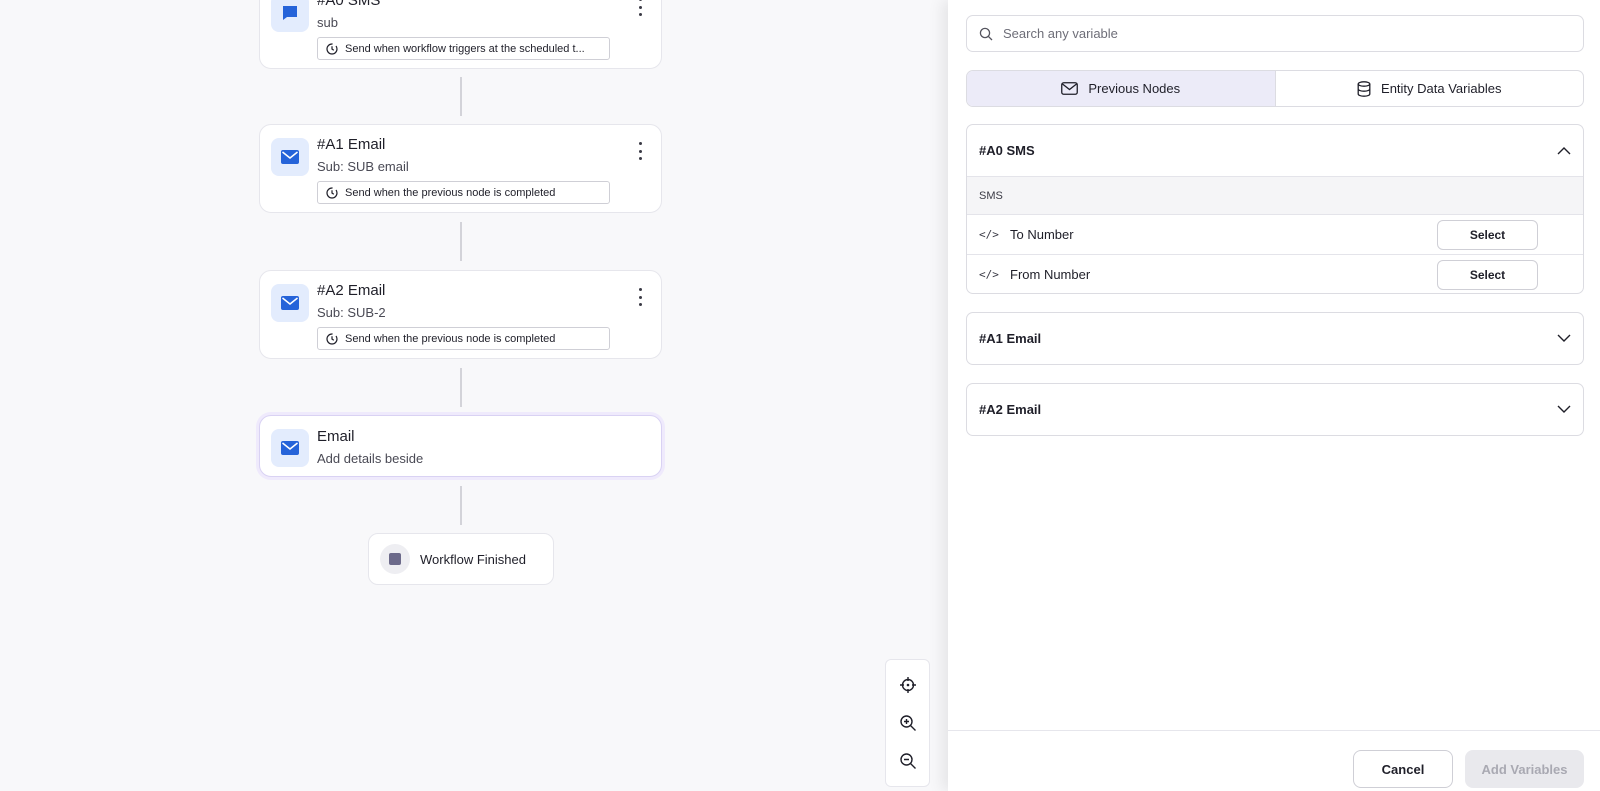 This screenshot has height=791, width=1600. What do you see at coordinates (327, 22) in the screenshot?
I see `node-subtitle: sub` at bounding box center [327, 22].